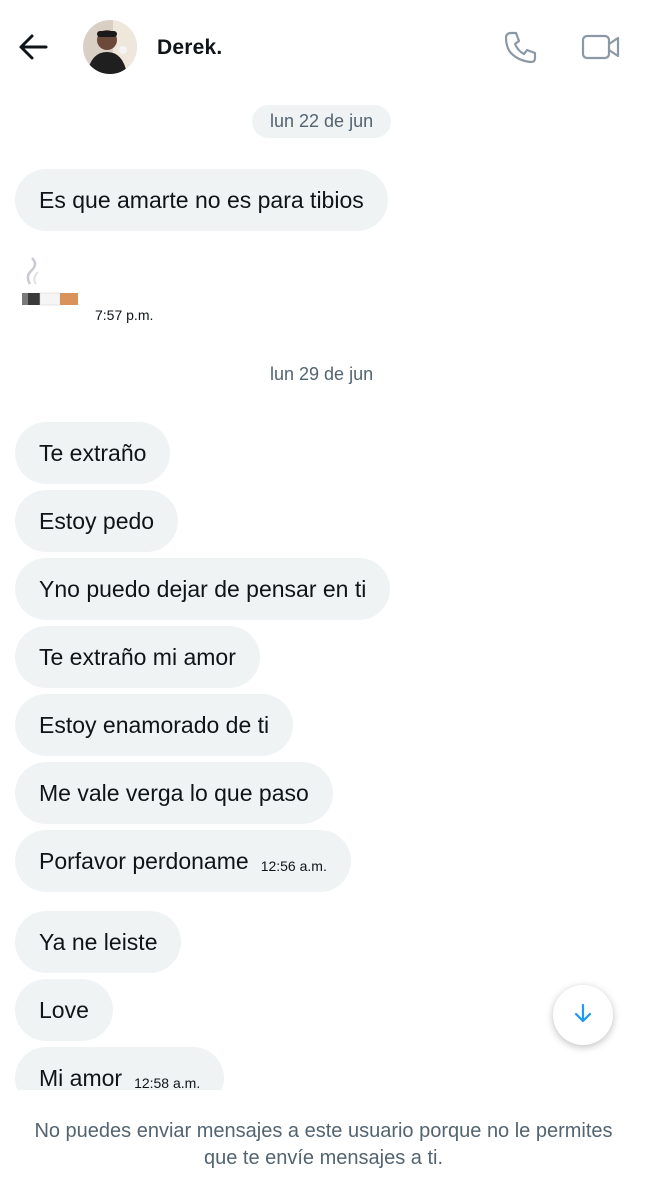 This screenshot has height=1200, width=647. I want to click on phone-icon, so click(521, 47).